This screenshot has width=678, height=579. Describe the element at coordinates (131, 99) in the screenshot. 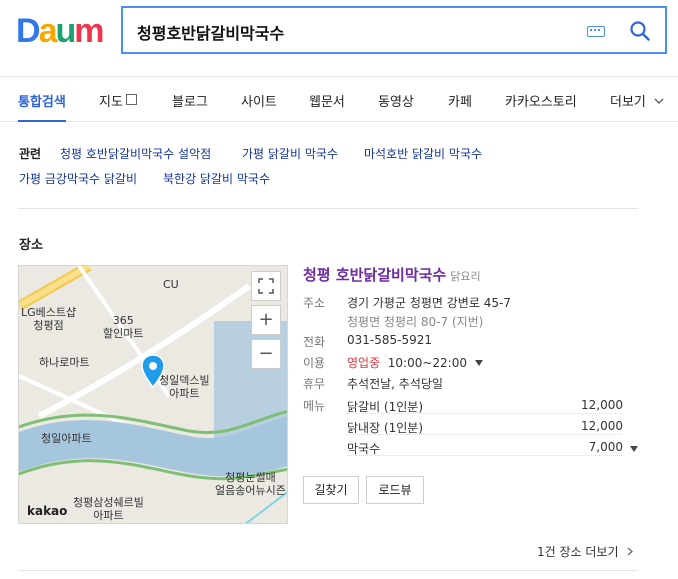

I see `map-window-icon` at that location.